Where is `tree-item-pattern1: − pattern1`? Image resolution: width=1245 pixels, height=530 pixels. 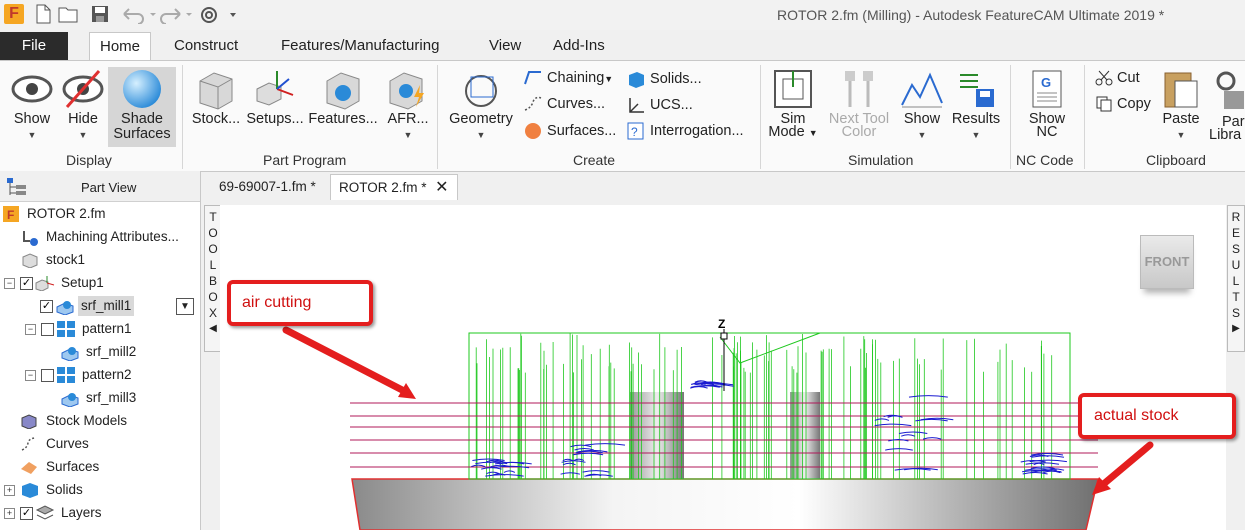 tree-item-pattern1: − pattern1 is located at coordinates (111, 329).